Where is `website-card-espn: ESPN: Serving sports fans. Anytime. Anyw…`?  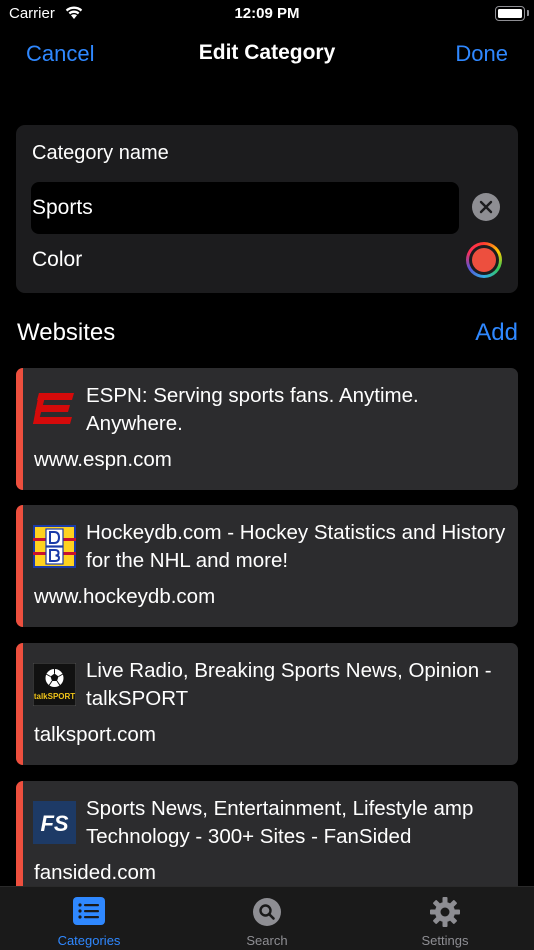 website-card-espn: ESPN: Serving sports fans. Anytime. Anyw… is located at coordinates (267, 429).